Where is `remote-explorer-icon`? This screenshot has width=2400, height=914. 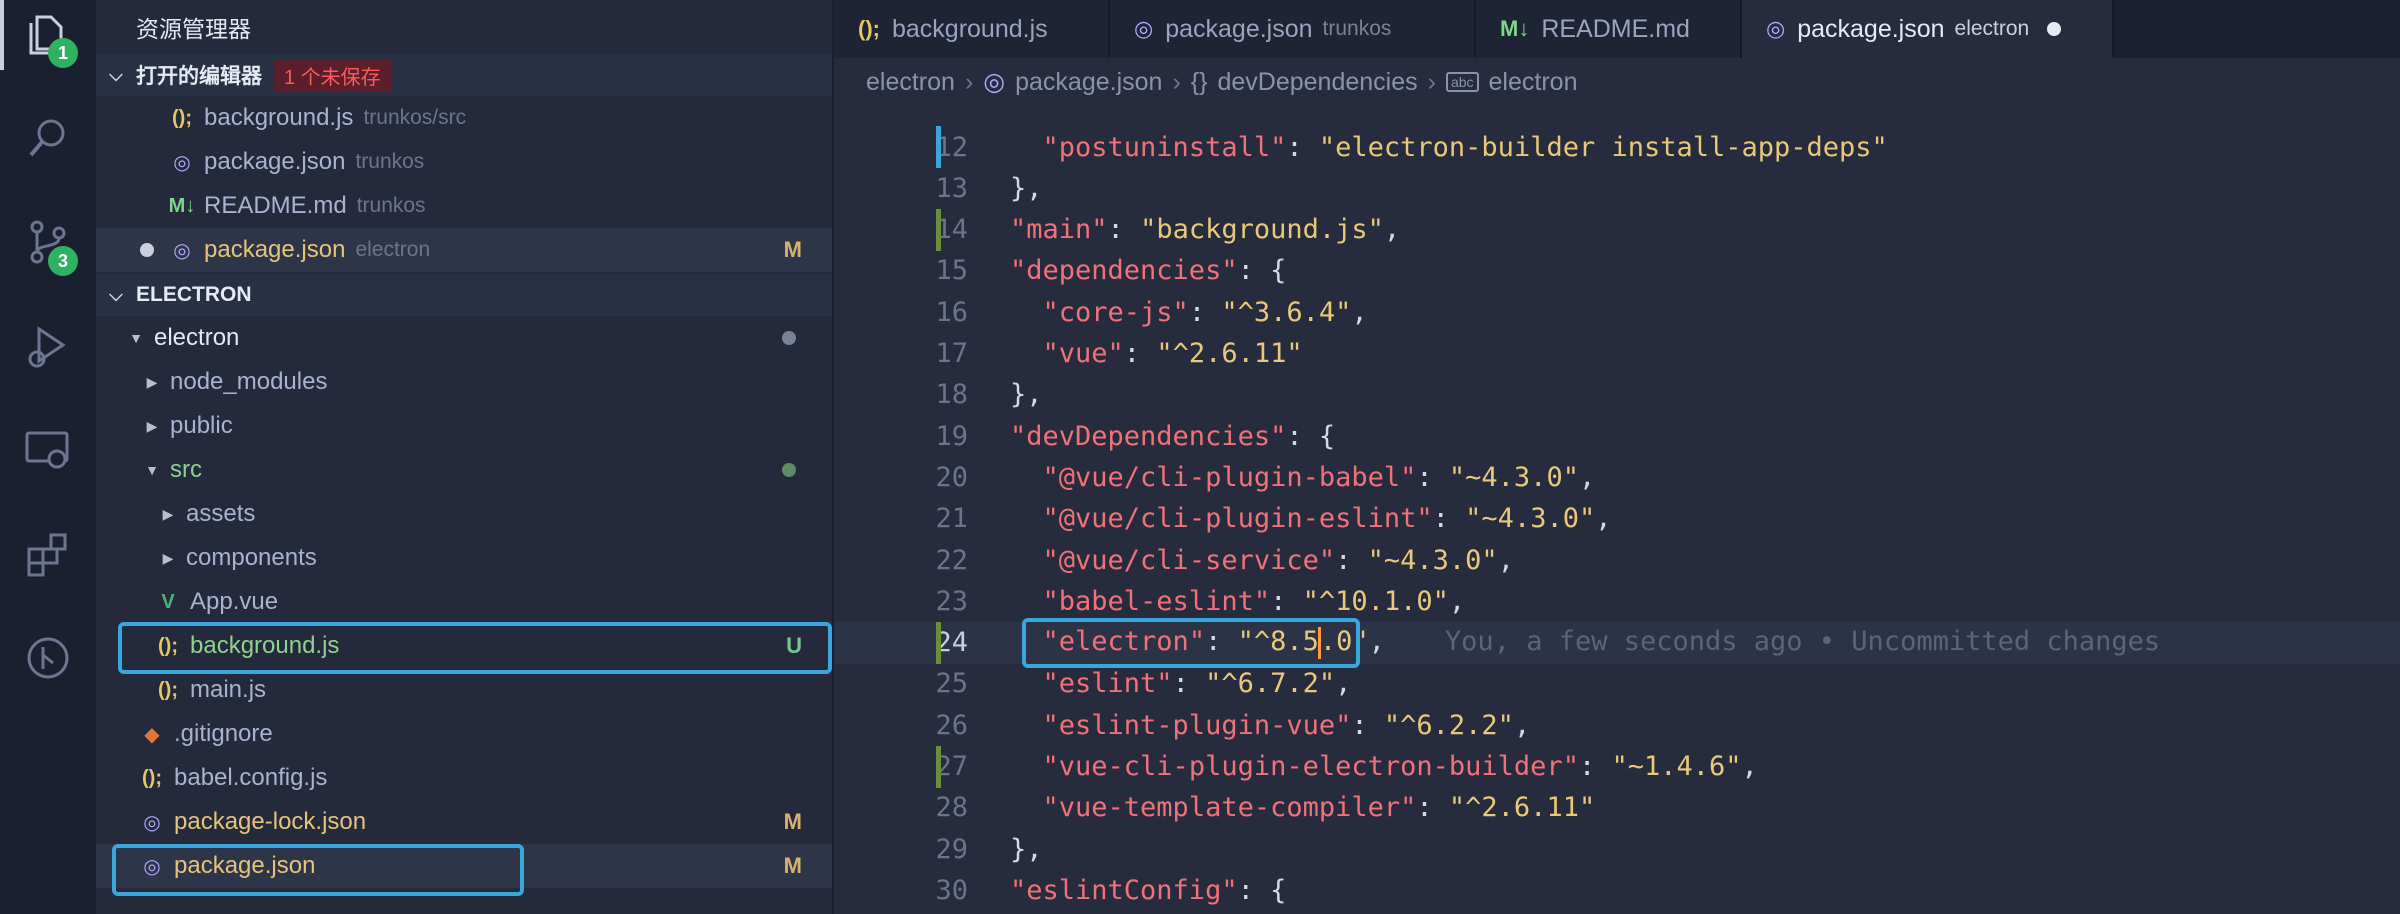
remote-explorer-icon is located at coordinates (48, 450).